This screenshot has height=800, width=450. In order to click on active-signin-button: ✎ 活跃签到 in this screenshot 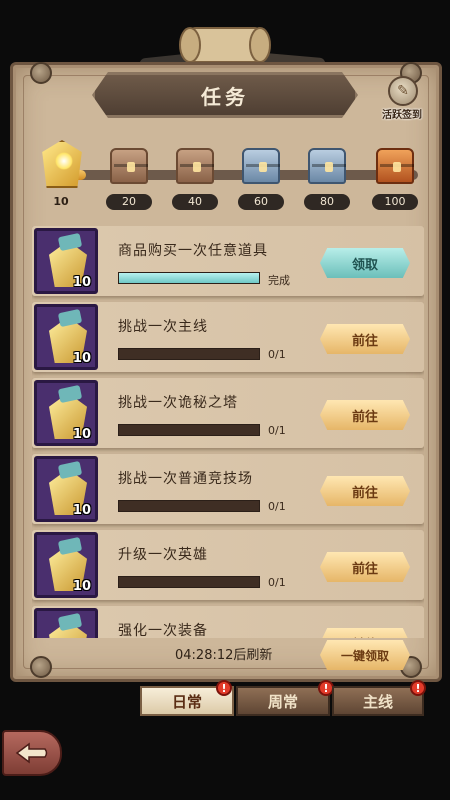, I will do `click(402, 99)`.